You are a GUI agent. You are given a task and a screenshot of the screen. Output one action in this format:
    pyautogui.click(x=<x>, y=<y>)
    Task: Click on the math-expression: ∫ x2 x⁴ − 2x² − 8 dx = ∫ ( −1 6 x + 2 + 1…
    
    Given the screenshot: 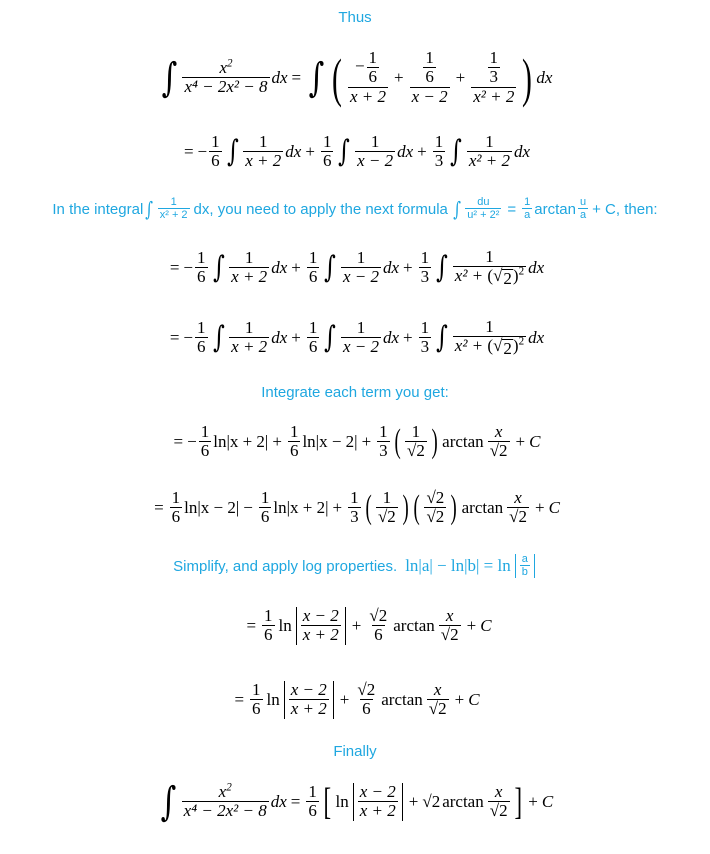 What is the action you would take?
    pyautogui.click(x=357, y=78)
    